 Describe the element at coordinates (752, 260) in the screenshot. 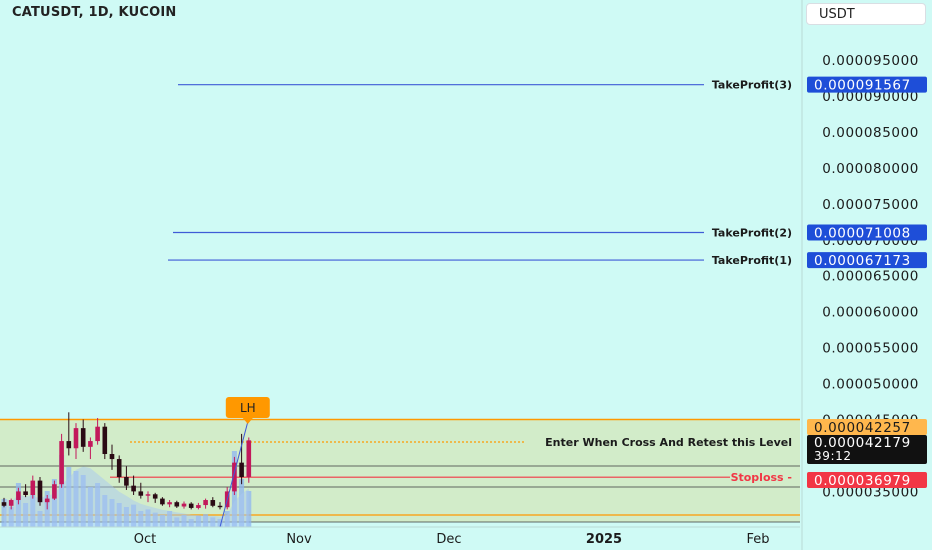

I see `take-profit-label: TakeProfit(1)` at that location.